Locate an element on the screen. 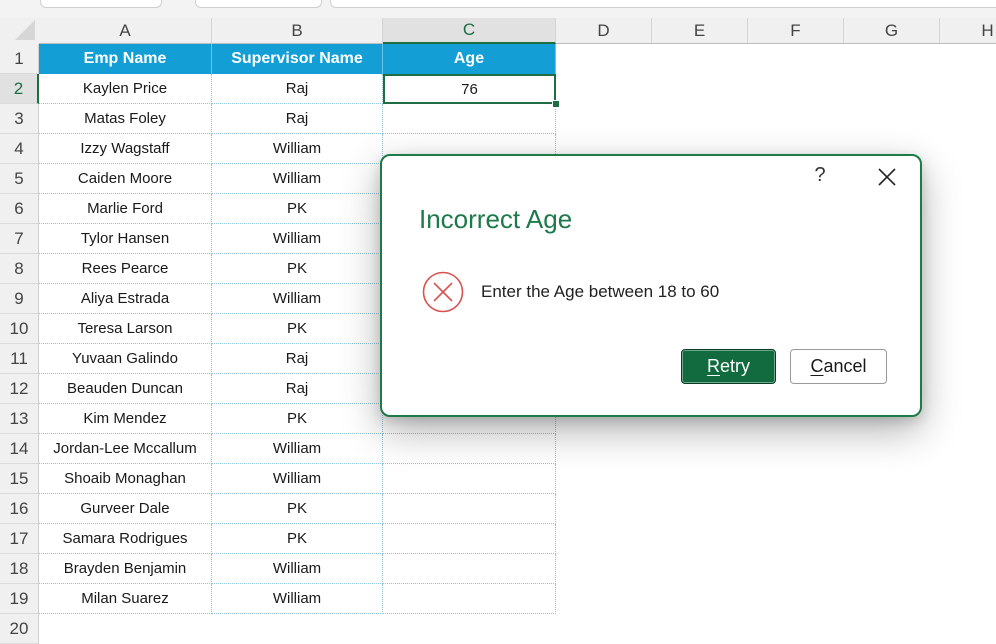  column-header-c: C is located at coordinates (469, 31).